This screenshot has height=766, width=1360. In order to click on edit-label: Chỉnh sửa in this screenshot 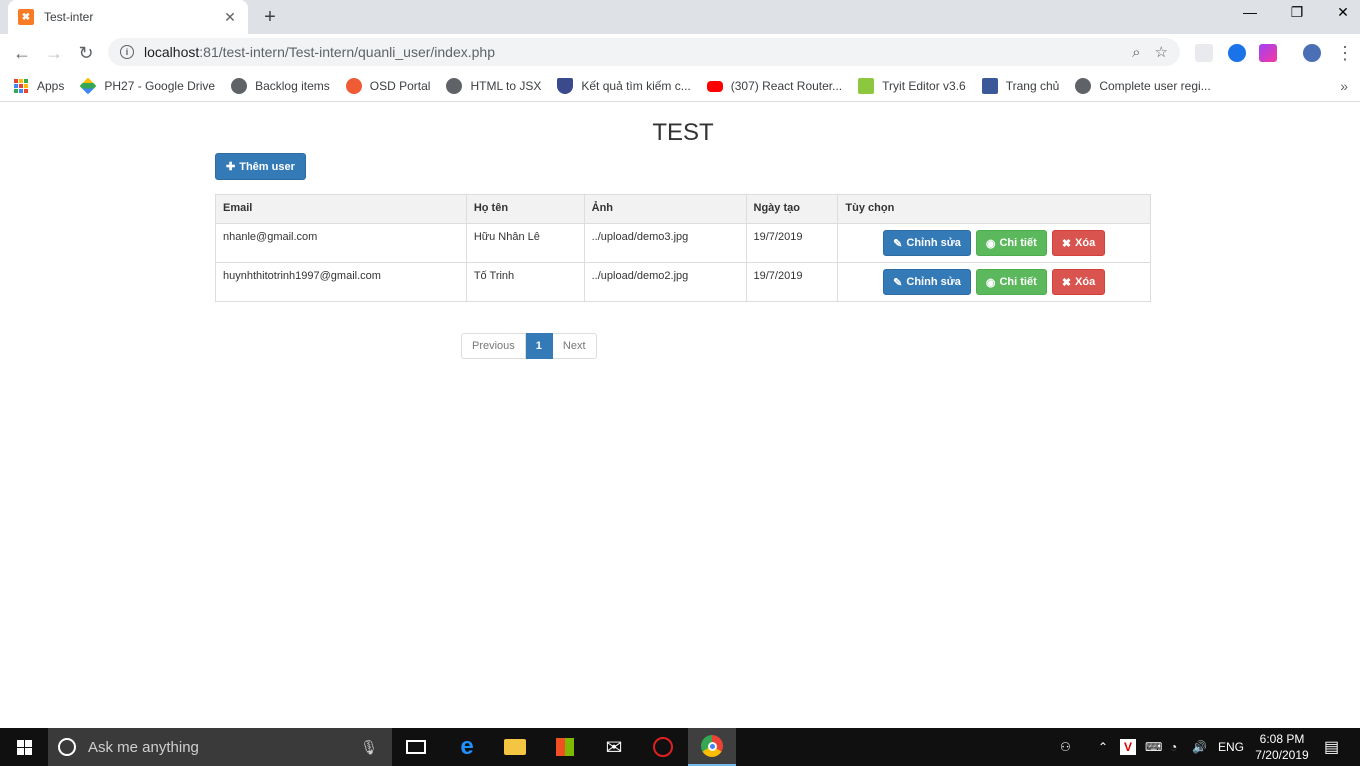, I will do `click(933, 243)`.